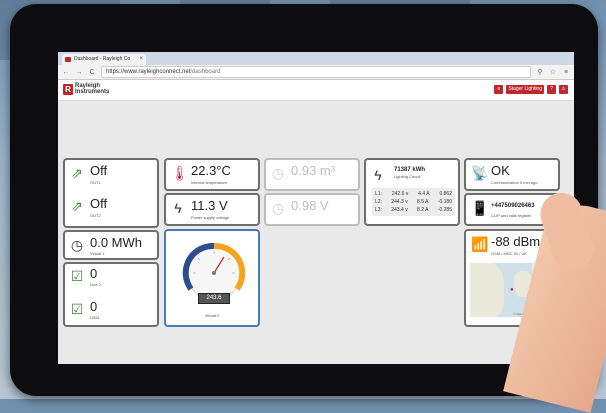 This screenshot has width=606, height=413. I want to click on phone-value: +447509026463, so click(513, 206).